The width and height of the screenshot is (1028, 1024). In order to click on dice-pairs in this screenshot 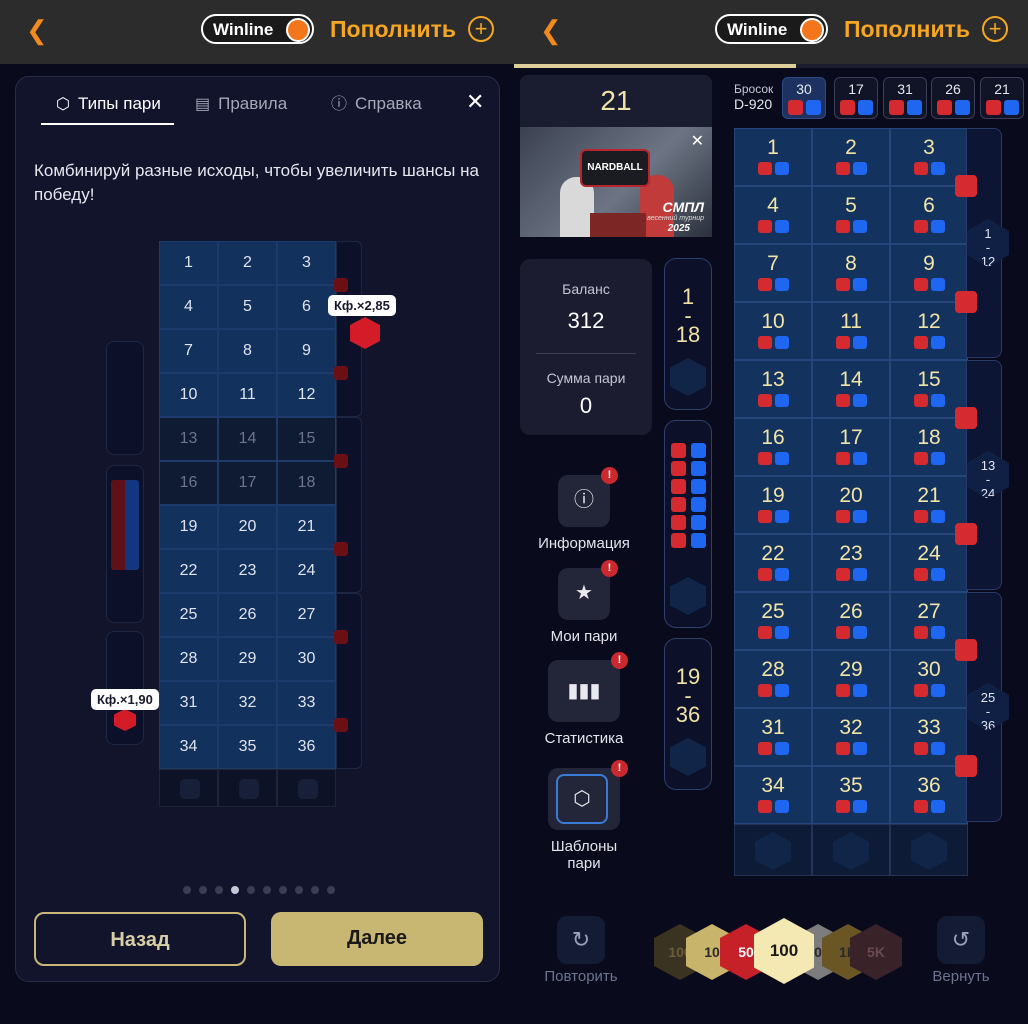, I will do `click(125, 525)`.